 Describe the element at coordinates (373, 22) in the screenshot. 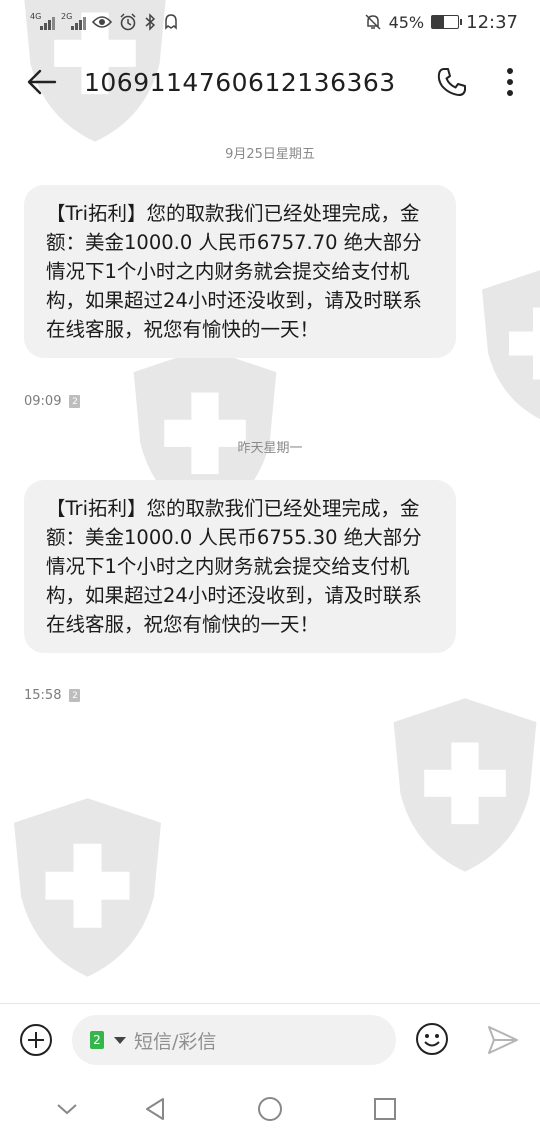

I see `mute-bell-icon` at that location.